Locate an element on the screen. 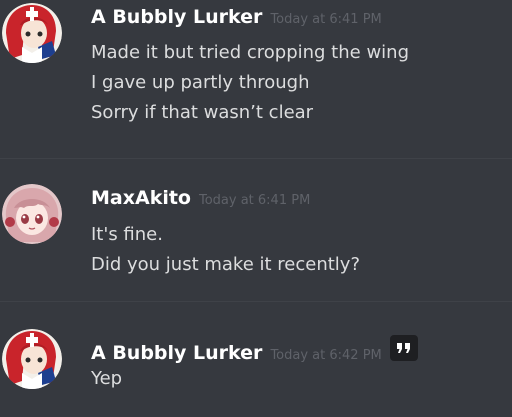  message-text: It's fine. is located at coordinates (127, 234).